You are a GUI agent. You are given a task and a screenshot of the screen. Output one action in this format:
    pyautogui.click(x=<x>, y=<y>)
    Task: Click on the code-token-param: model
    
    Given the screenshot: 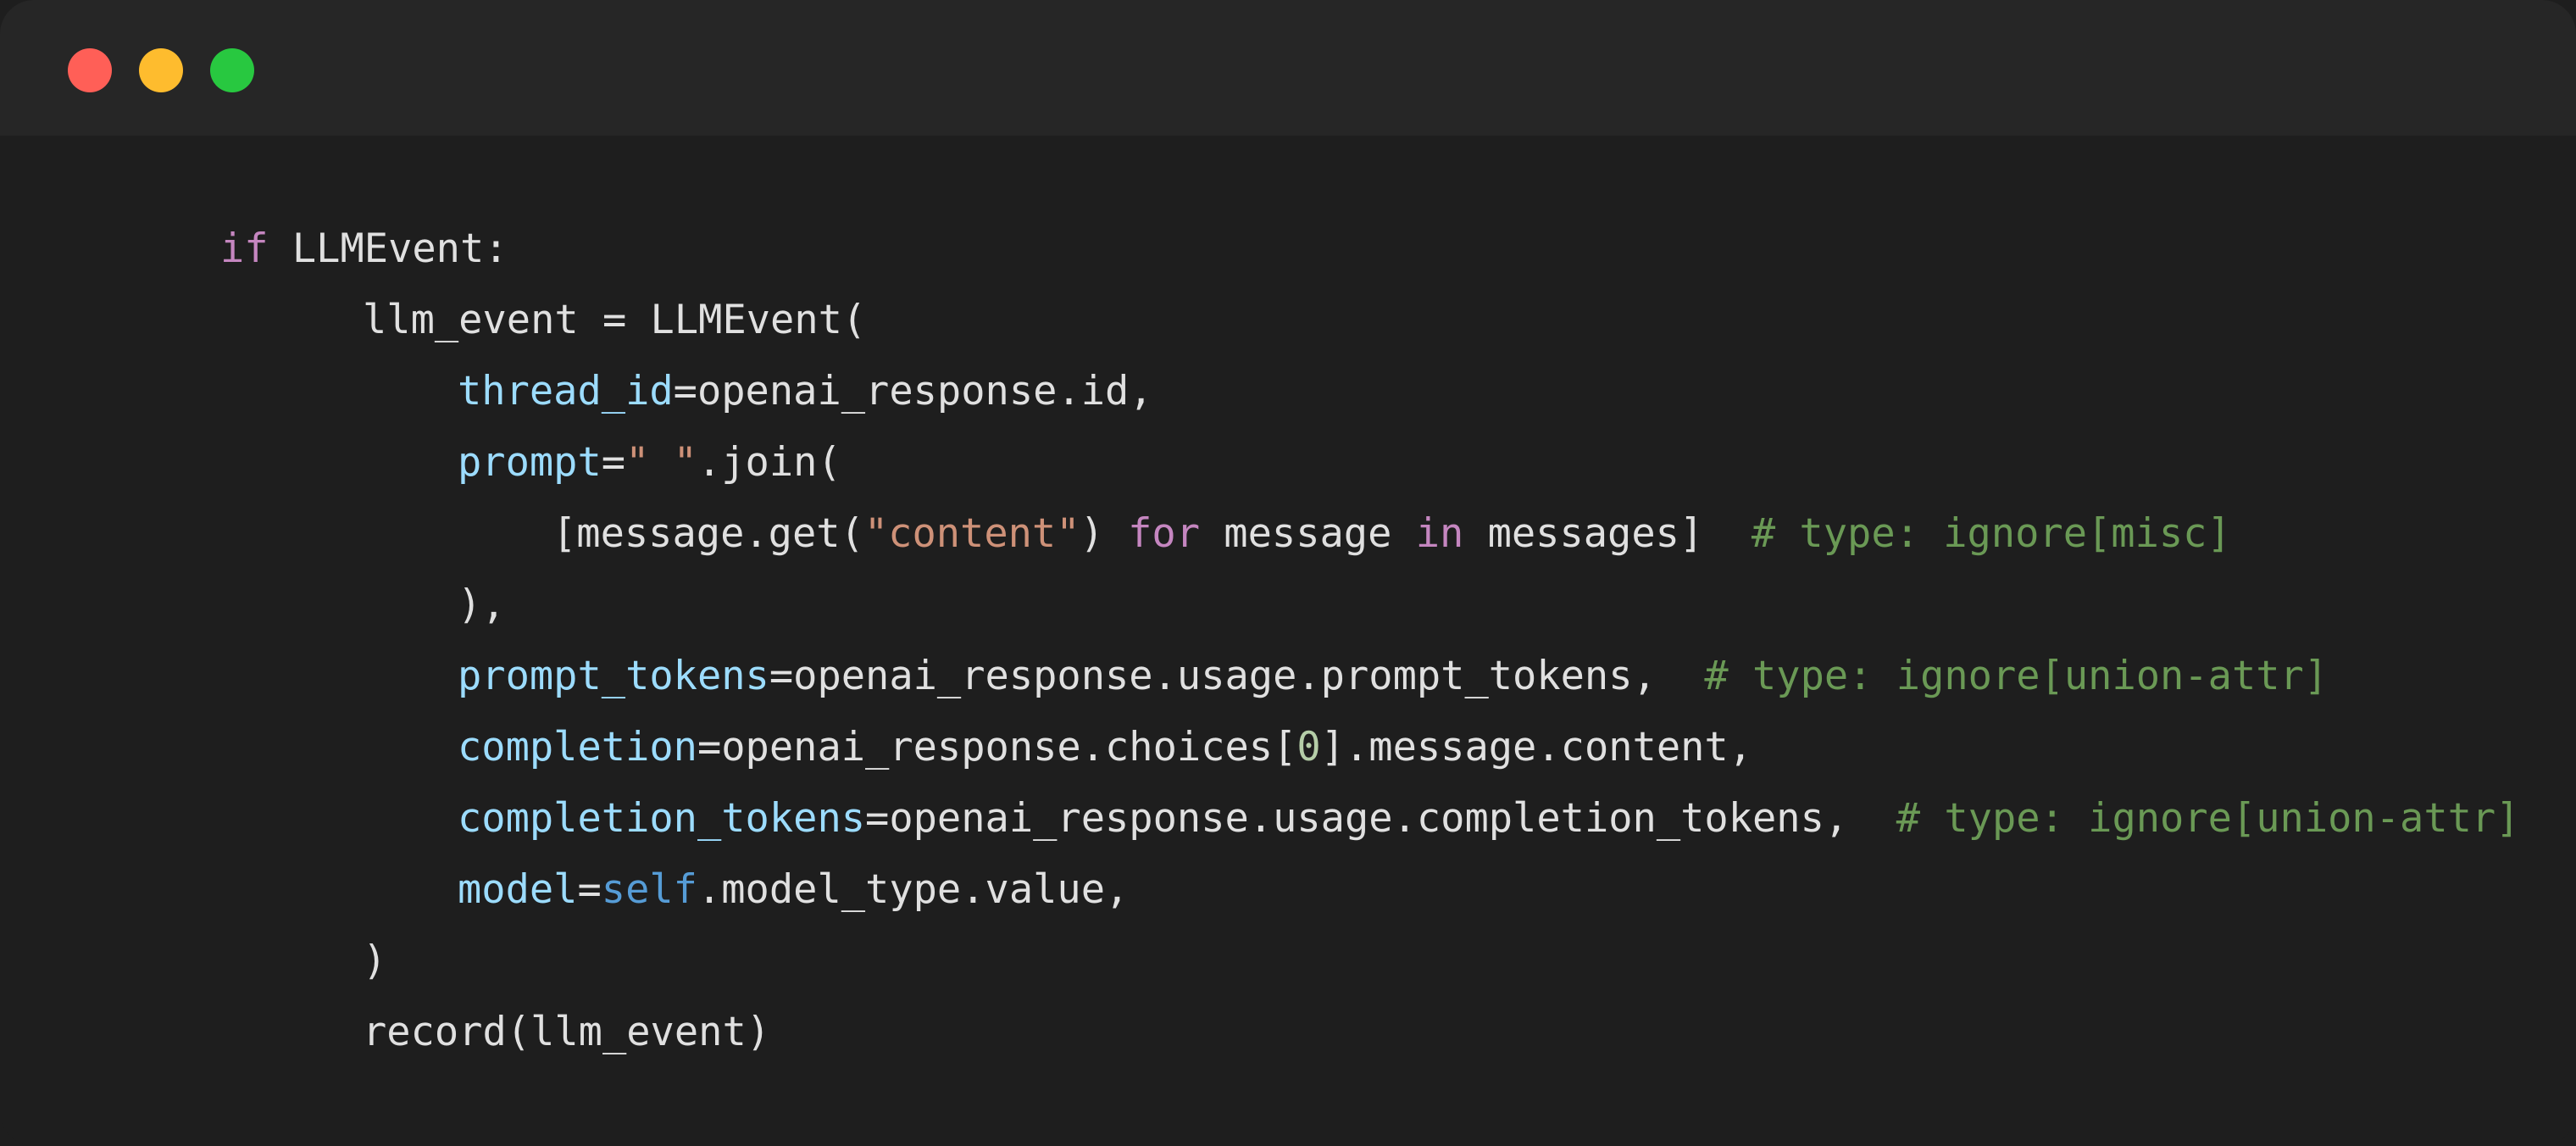 What is the action you would take?
    pyautogui.click(x=518, y=890)
    